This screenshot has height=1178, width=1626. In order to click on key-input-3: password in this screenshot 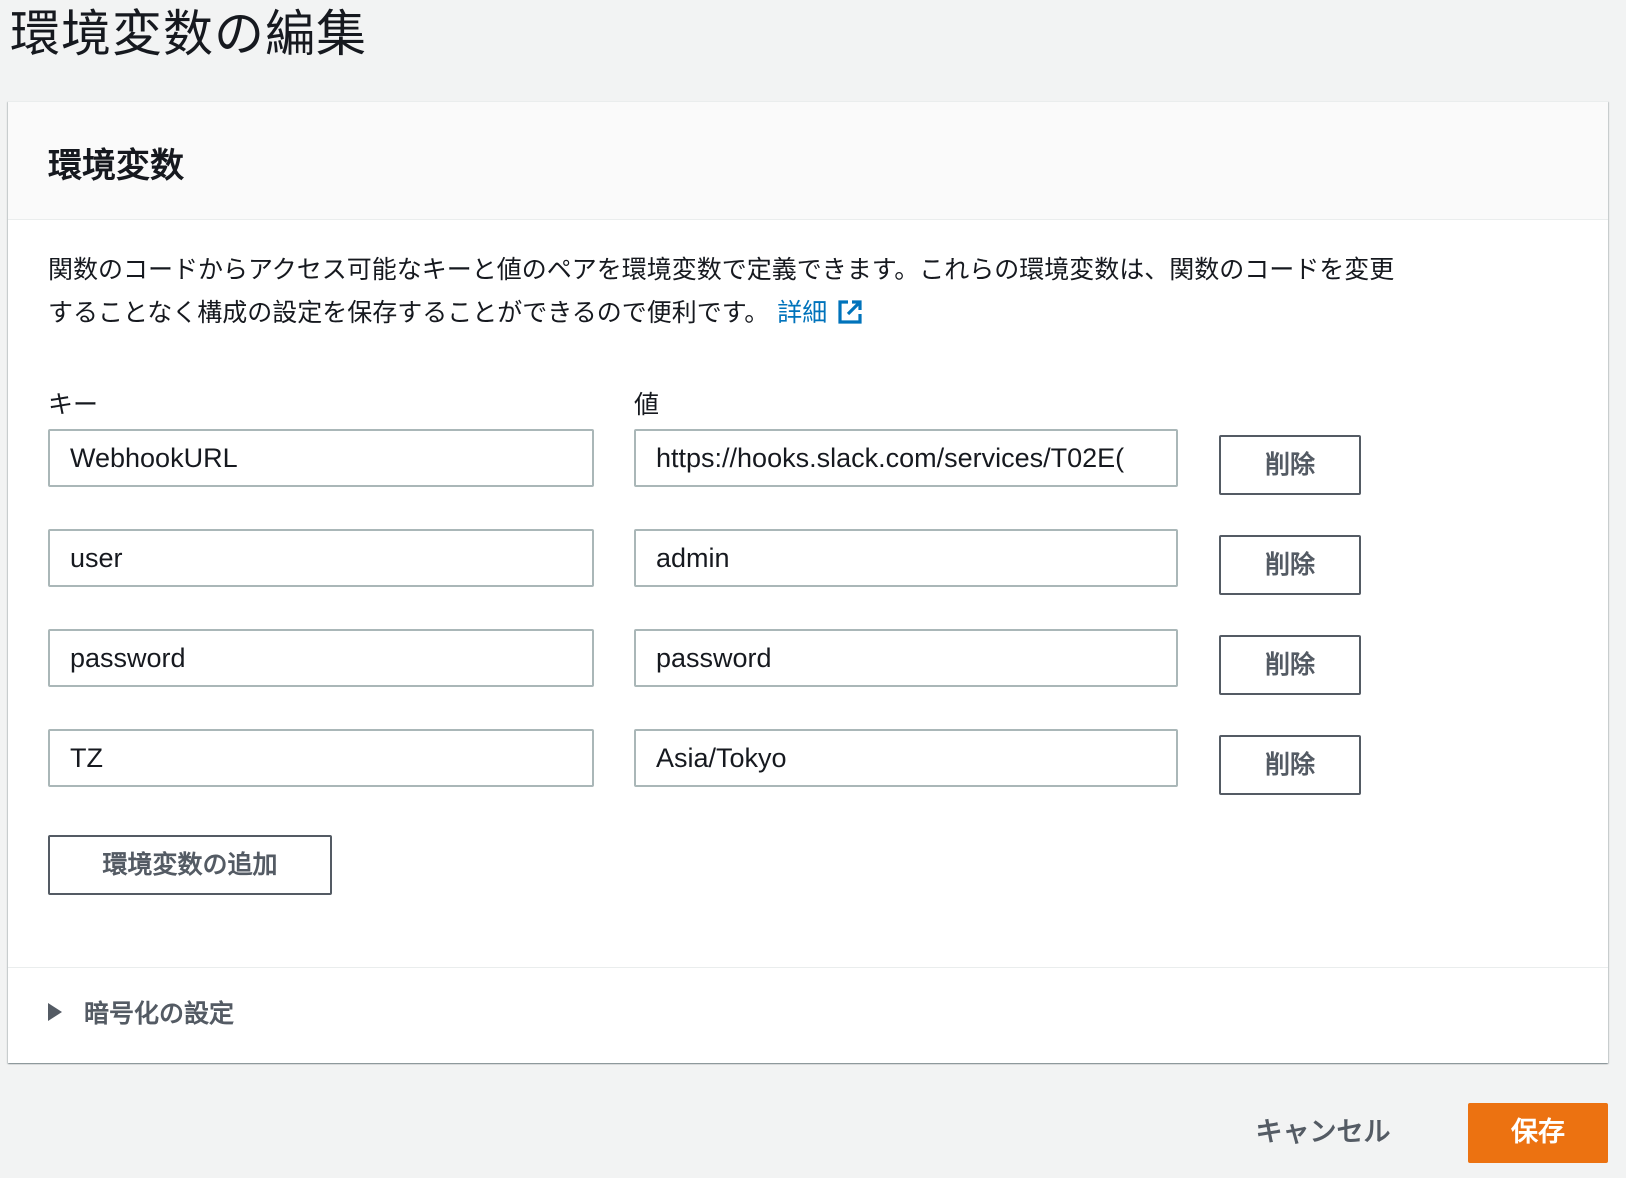, I will do `click(321, 658)`.